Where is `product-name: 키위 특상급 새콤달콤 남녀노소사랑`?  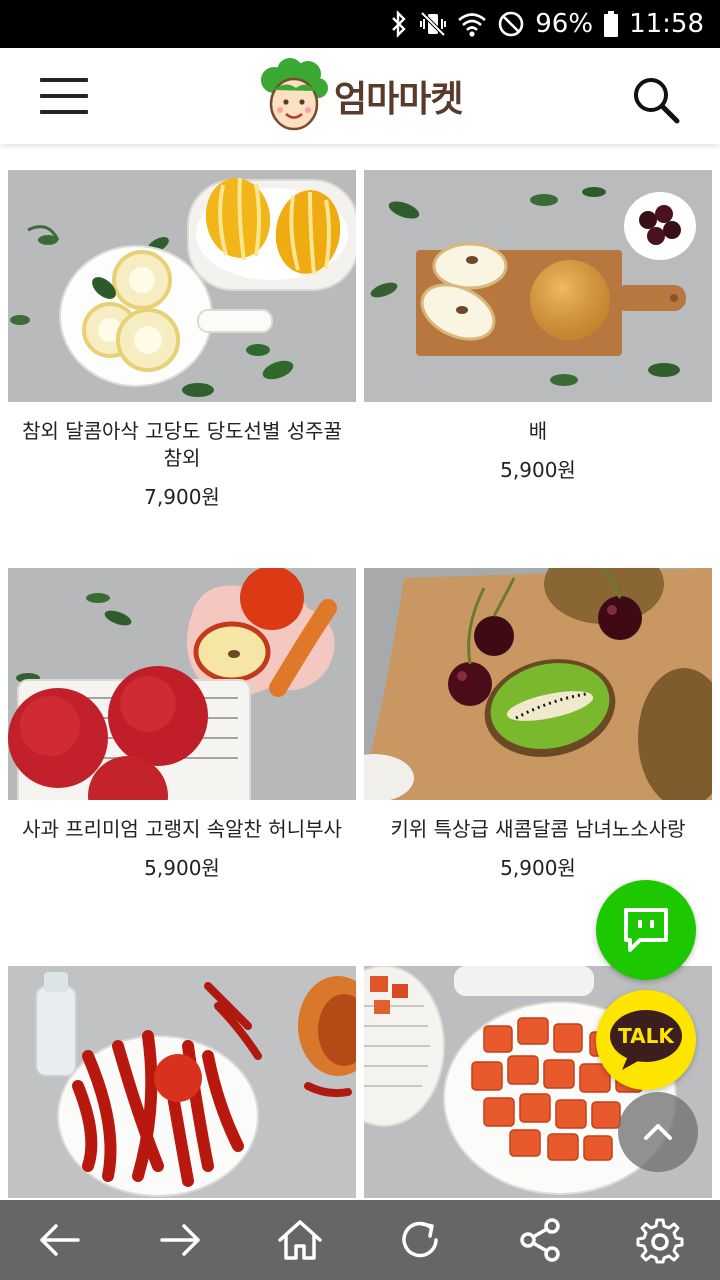 product-name: 키위 특상급 새콤달콤 남녀노소사랑 is located at coordinates (538, 829).